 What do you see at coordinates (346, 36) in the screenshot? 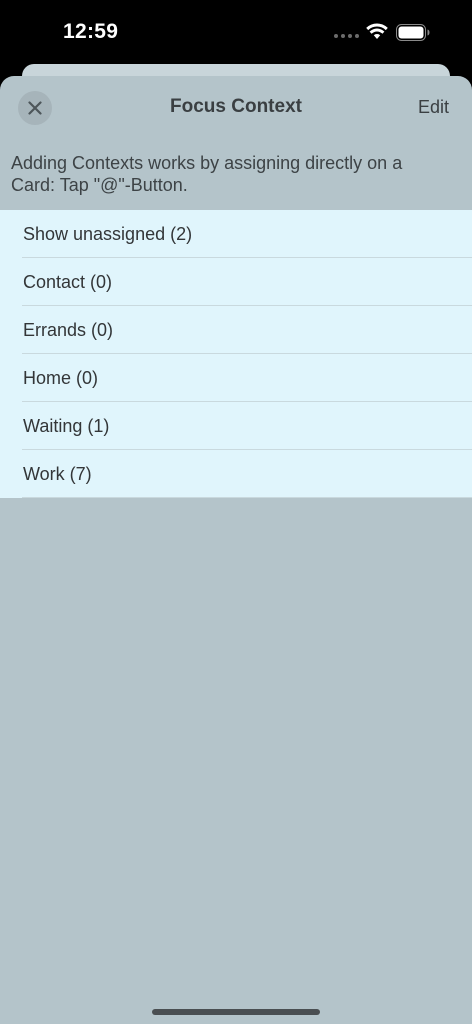
I see `signal-dots-icon` at bounding box center [346, 36].